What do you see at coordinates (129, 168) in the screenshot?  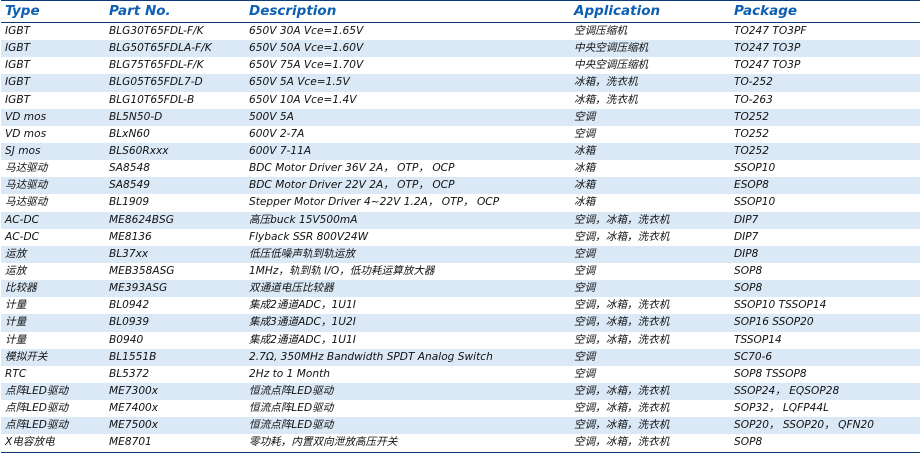 I see `cell-part-no: SA8548` at bounding box center [129, 168].